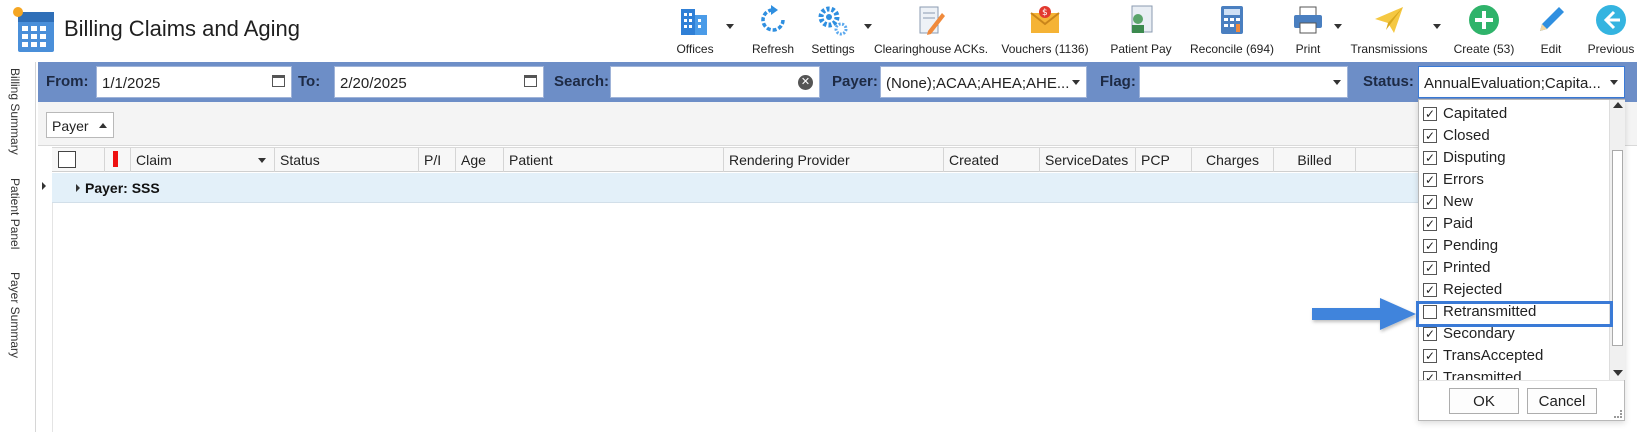 The width and height of the screenshot is (1637, 432). I want to click on status-option-label: Printed, so click(1467, 267).